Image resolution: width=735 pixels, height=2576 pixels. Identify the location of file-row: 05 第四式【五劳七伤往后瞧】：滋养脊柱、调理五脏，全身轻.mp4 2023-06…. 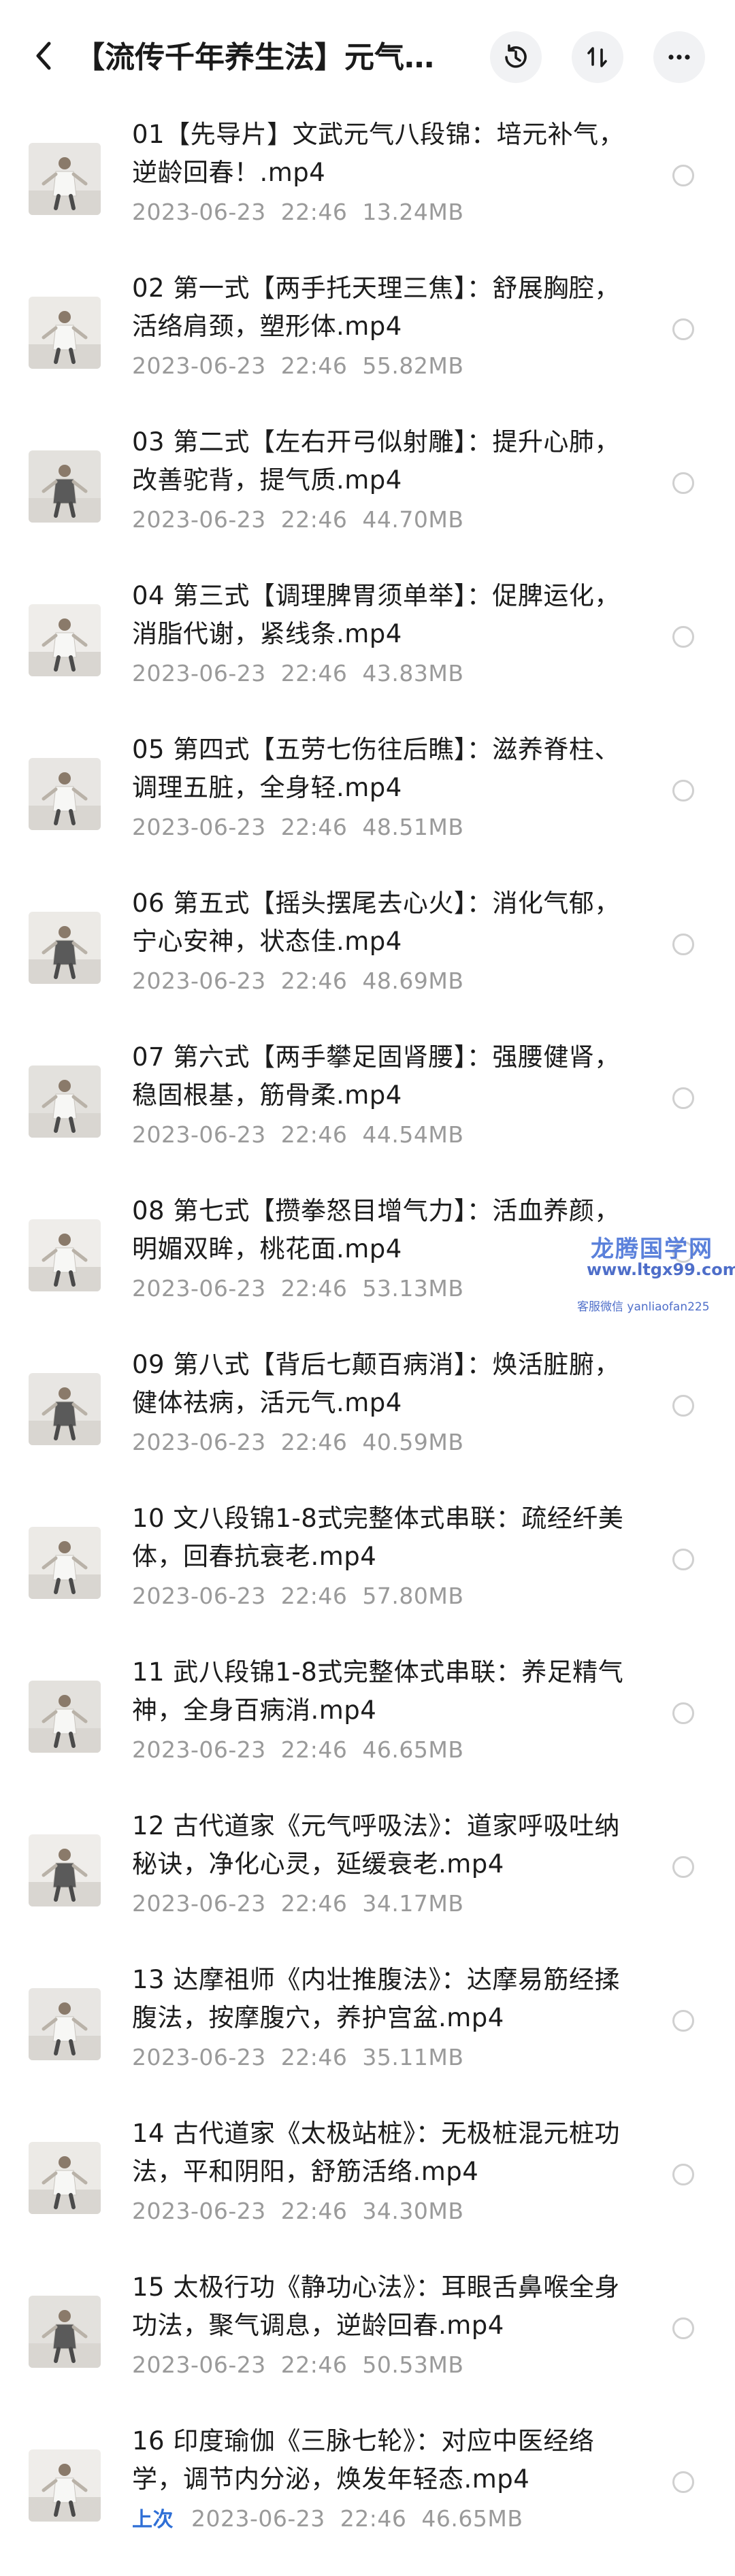
(367, 808).